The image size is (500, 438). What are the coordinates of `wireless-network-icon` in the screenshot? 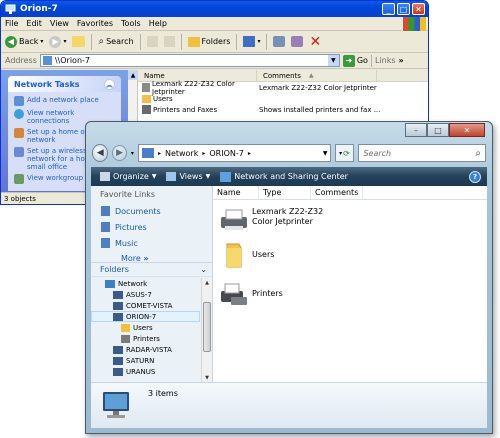 It's located at (19, 152).